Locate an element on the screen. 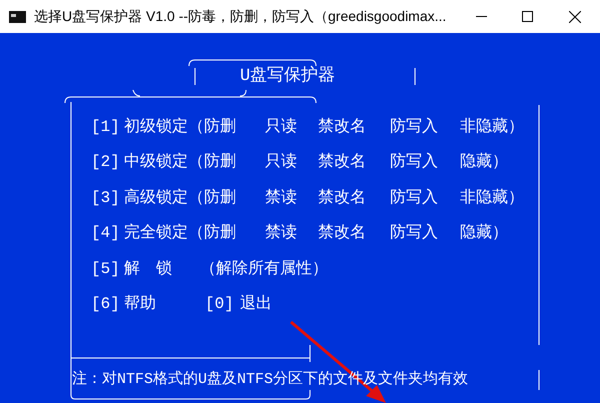  menu-option: 完全锁定（防删 is located at coordinates (194, 233).